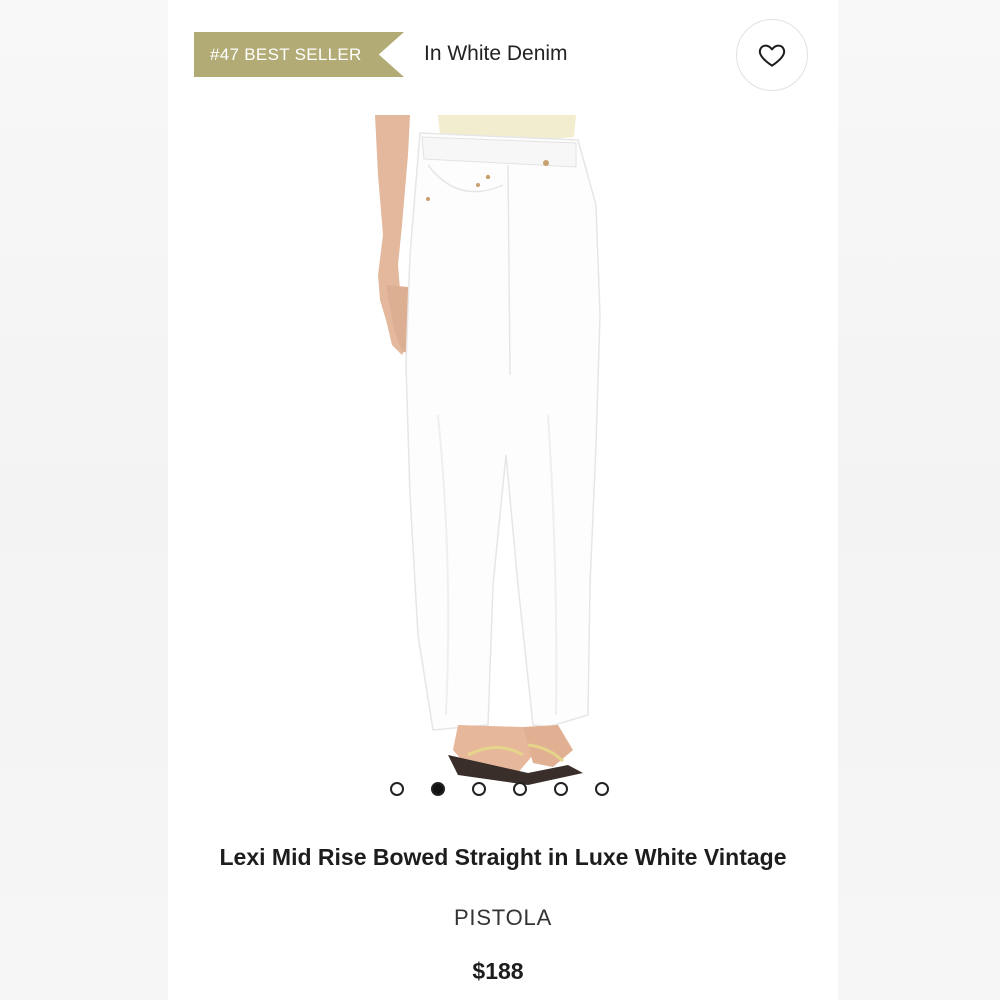 This screenshot has width=1000, height=1000. I want to click on best-seller-badge-label: #47 BEST SELLER, so click(286, 54).